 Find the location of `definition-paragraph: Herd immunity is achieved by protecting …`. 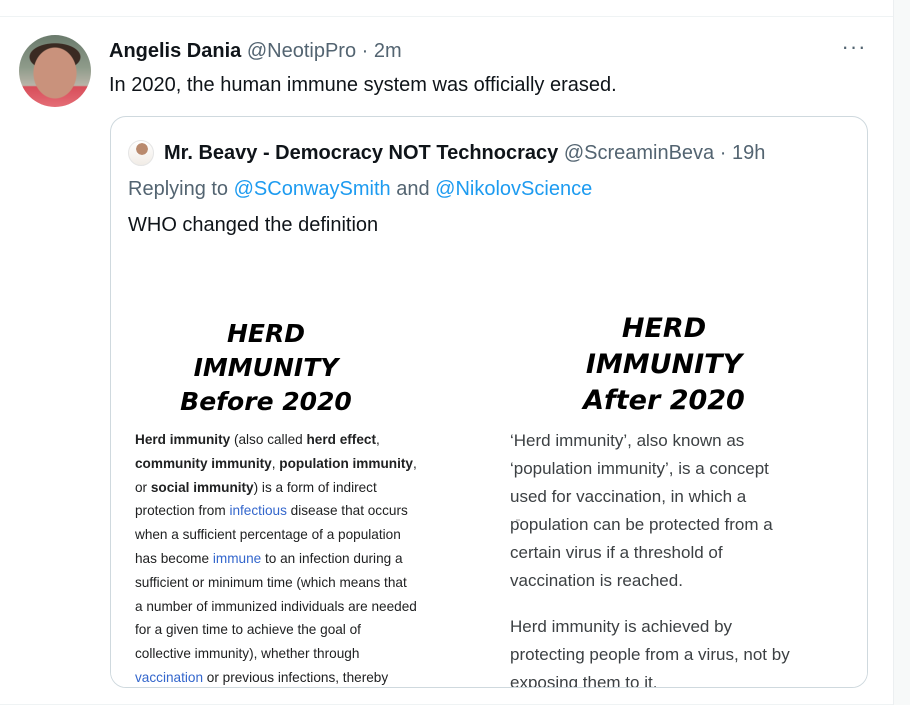

definition-paragraph: Herd immunity is achieved by protecting … is located at coordinates (665, 650).